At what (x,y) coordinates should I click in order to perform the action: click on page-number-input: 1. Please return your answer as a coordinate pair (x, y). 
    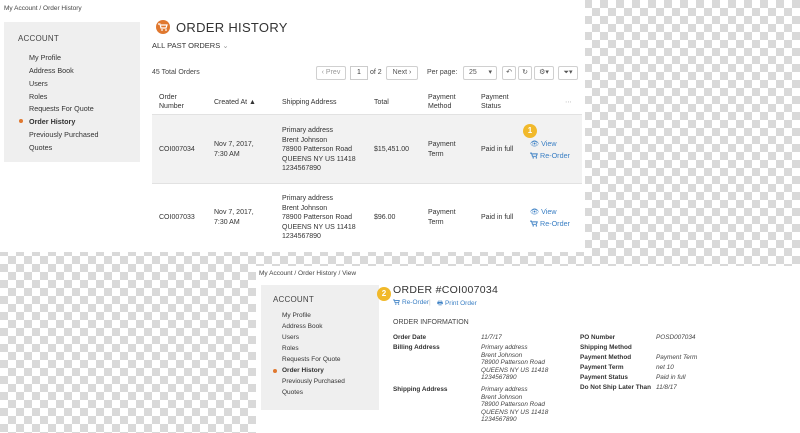
    Looking at the image, I should click on (359, 73).